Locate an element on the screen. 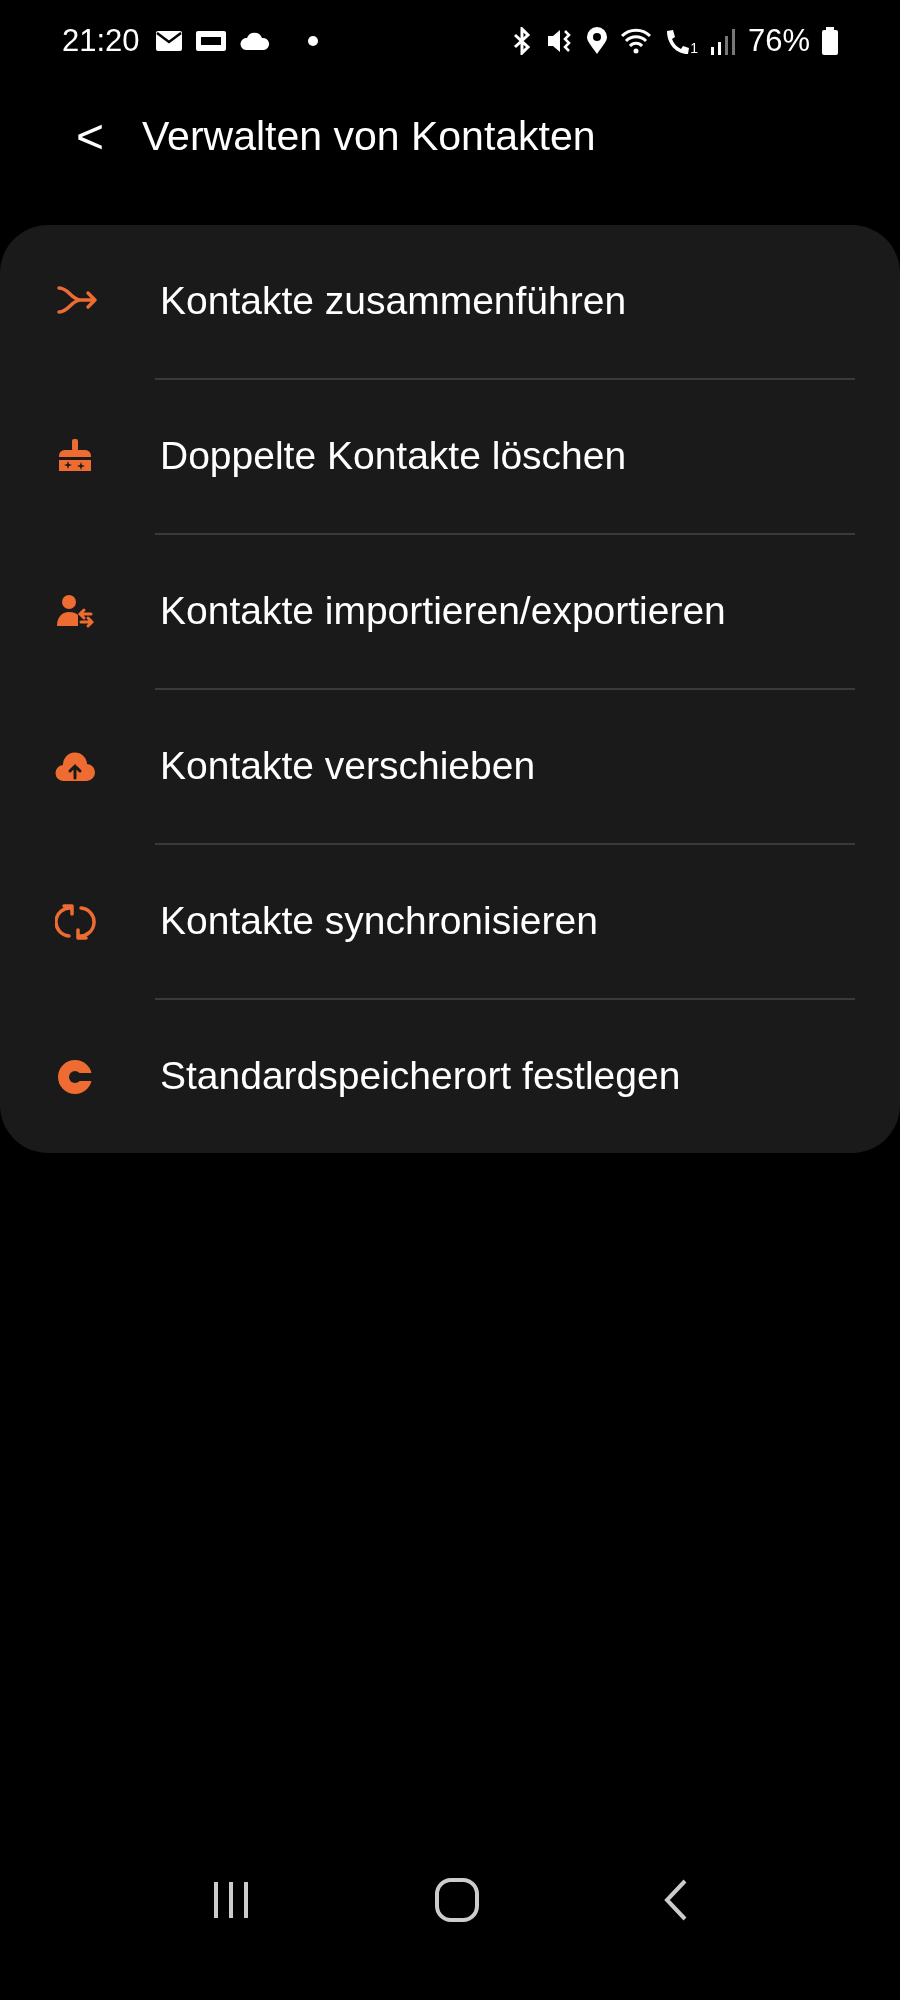 Image resolution: width=900 pixels, height=2000 pixels. menu-item-label: Doppelte Kontakte löschen is located at coordinates (393, 456).